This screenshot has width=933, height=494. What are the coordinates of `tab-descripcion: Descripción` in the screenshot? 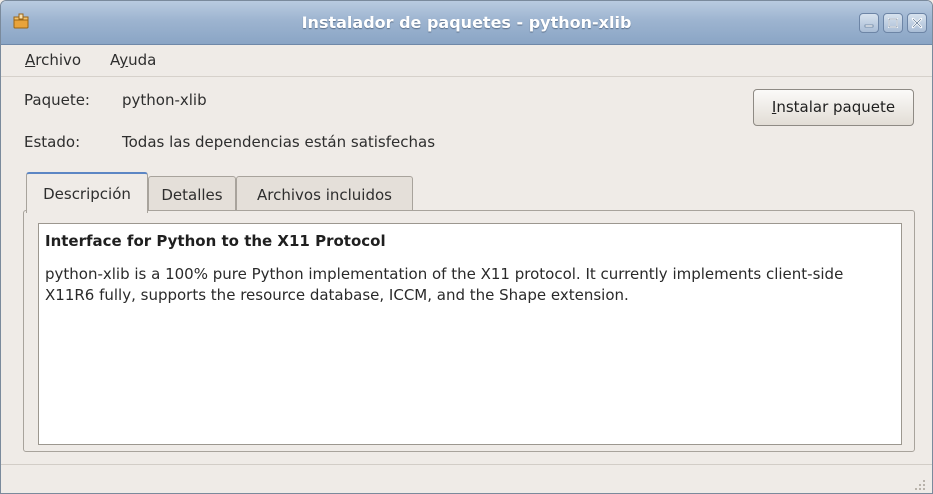 It's located at (87, 192).